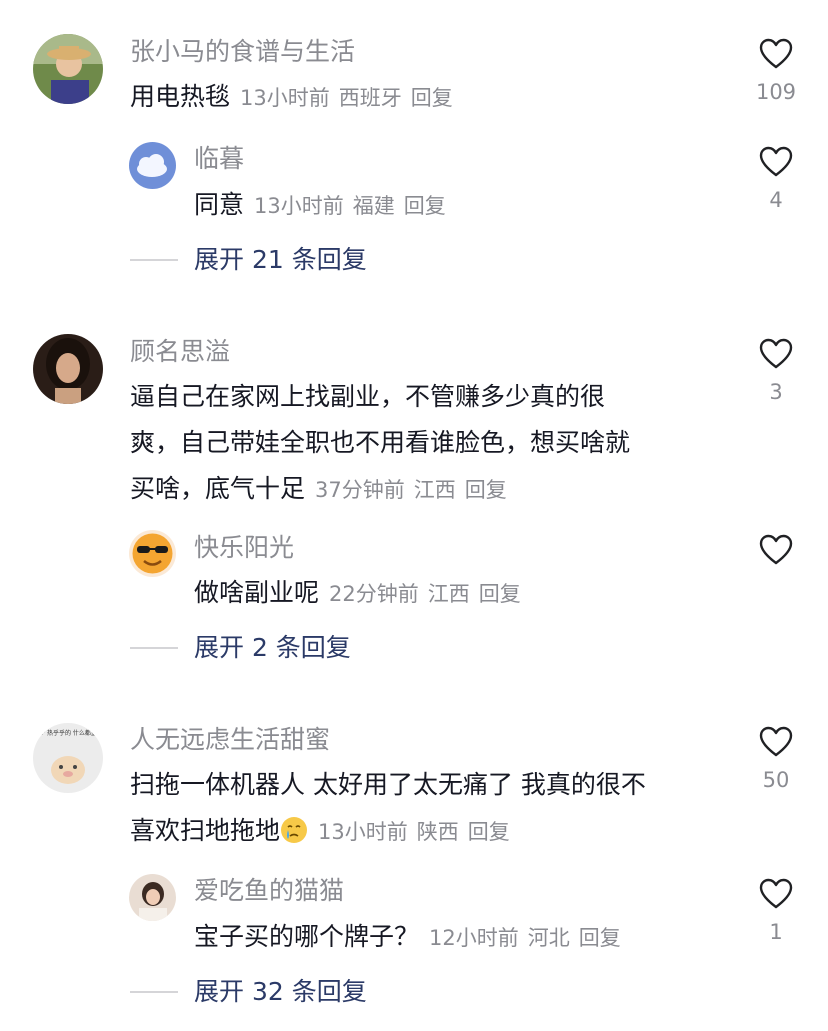 This screenshot has width=828, height=1031. What do you see at coordinates (435, 808) in the screenshot?
I see `comment-text: 扫拖一体机器人 太好用了太无痛了 我真的很不 喜欢扫地拖地 13小时前 陕西 回复` at bounding box center [435, 808].